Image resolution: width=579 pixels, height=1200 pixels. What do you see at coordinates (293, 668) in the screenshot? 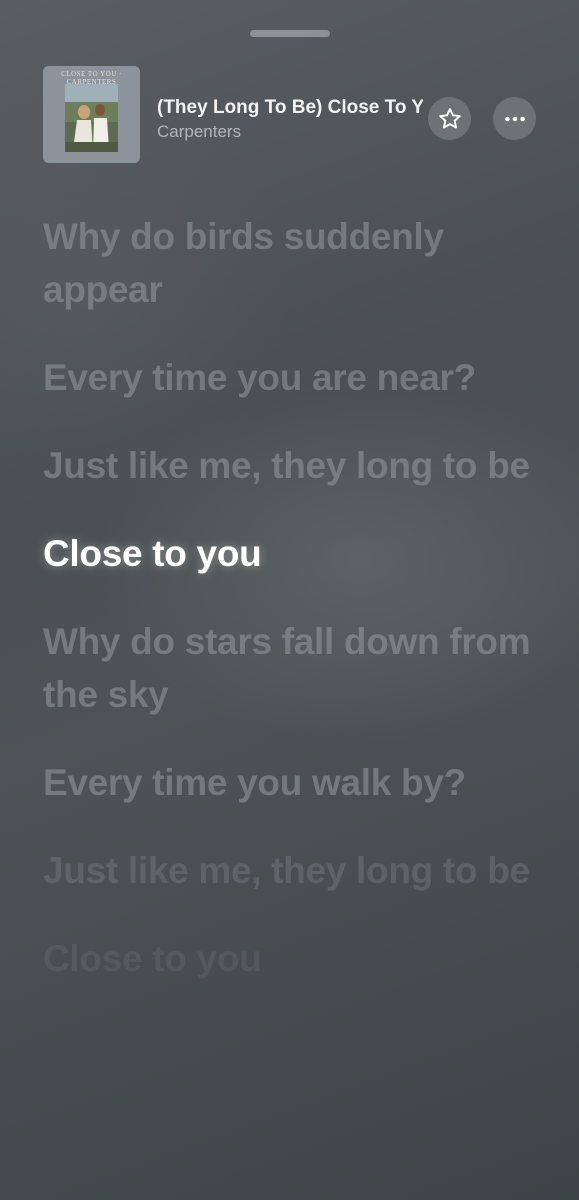
I see `lyric-line: Why do stars fall down from the sky` at bounding box center [293, 668].